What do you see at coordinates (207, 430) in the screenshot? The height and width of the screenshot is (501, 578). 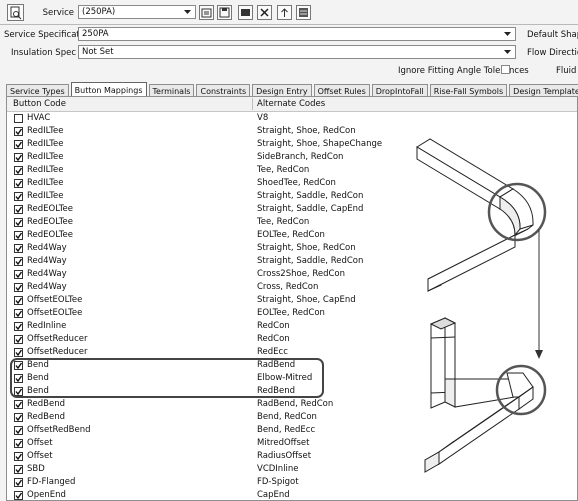 I see `table-row: OffsetRedBend Bend, RedEcc` at bounding box center [207, 430].